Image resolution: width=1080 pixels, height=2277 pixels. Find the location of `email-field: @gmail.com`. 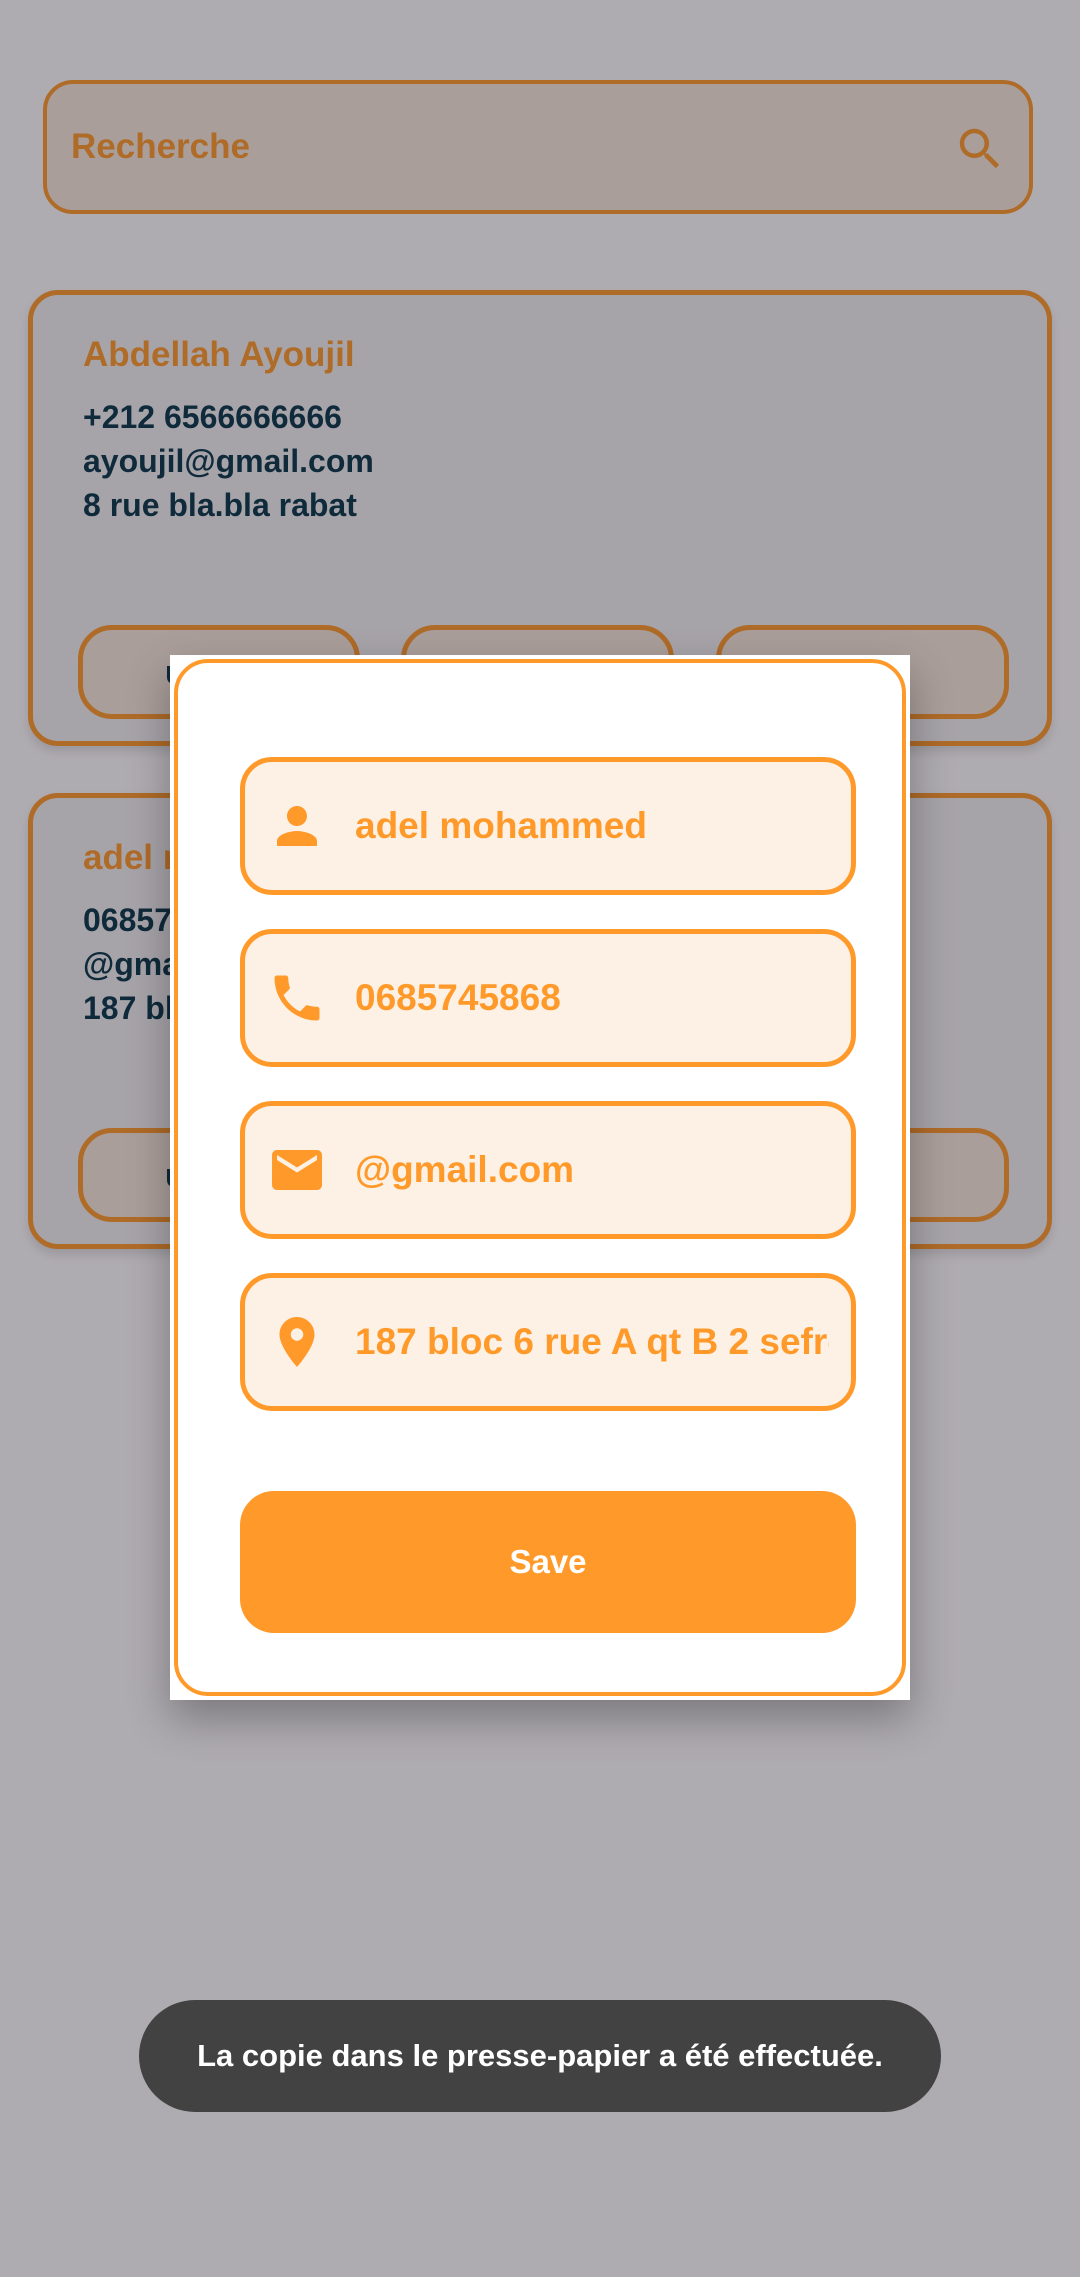

email-field: @gmail.com is located at coordinates (548, 1170).